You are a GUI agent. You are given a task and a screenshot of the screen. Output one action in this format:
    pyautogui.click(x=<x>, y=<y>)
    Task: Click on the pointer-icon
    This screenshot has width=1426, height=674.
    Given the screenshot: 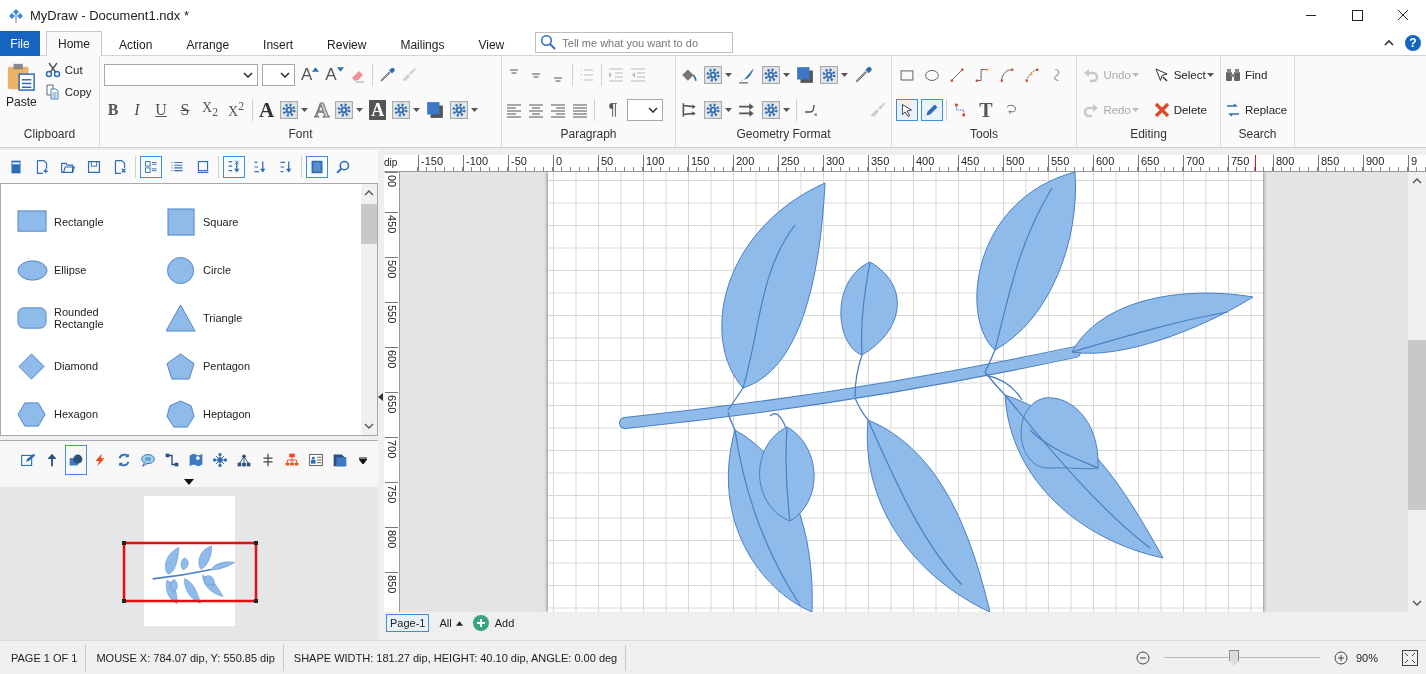 What is the action you would take?
    pyautogui.click(x=907, y=109)
    